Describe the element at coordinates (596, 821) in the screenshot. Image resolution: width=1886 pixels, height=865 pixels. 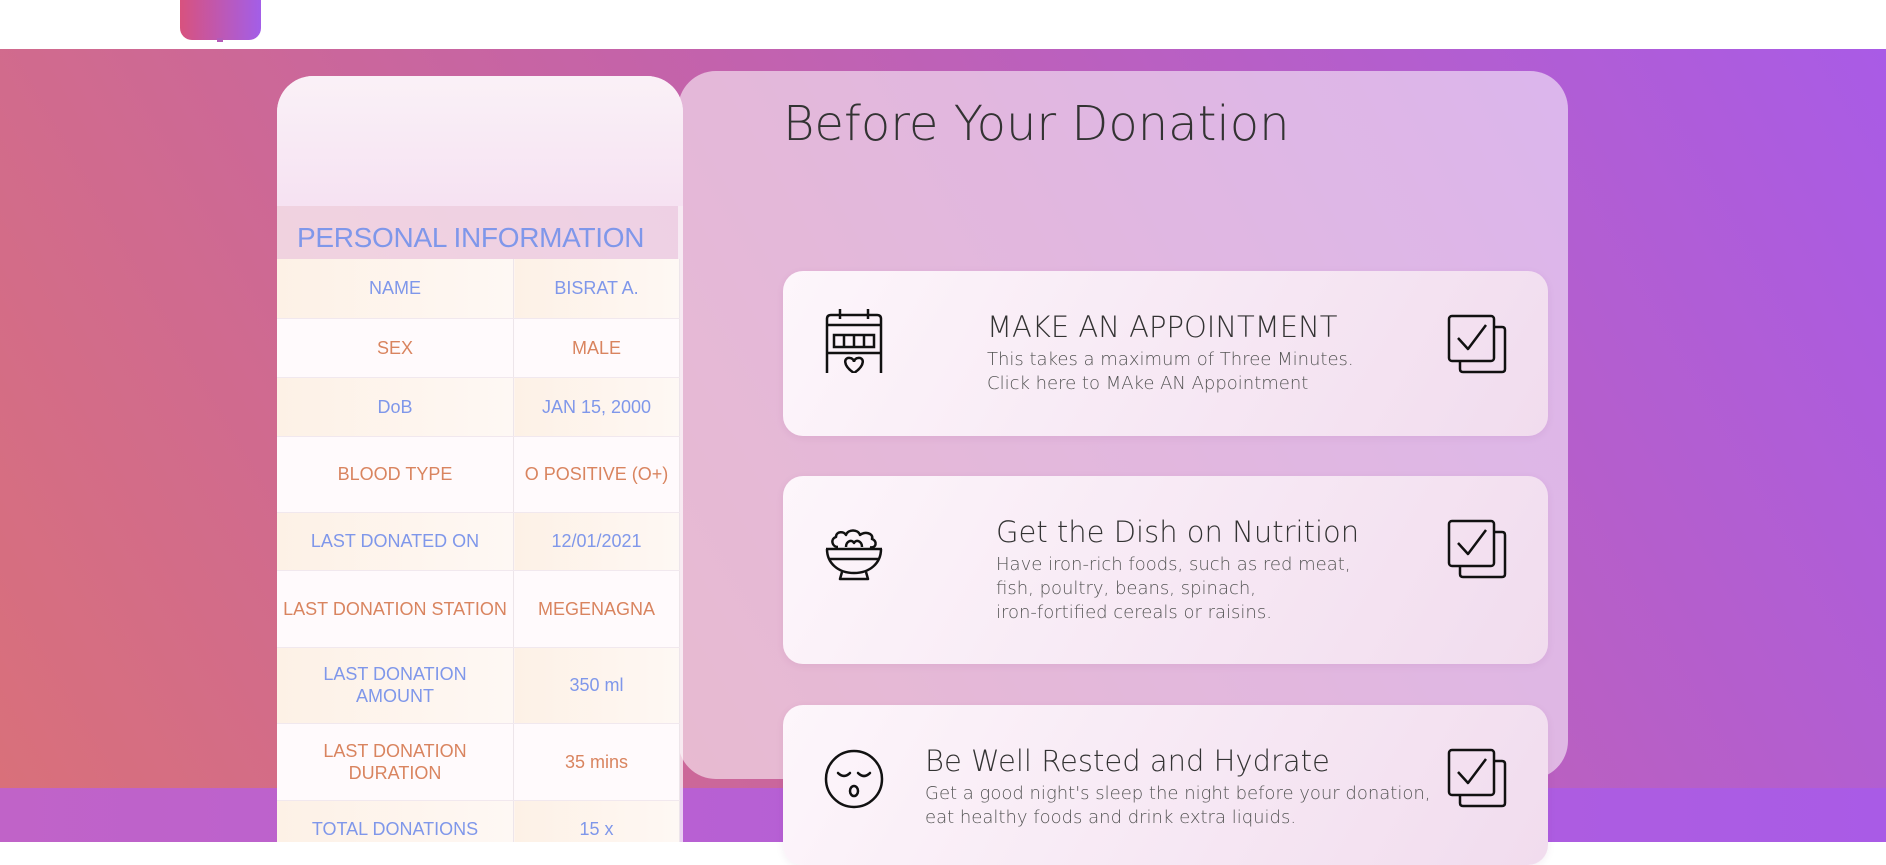
I see `row-value: 15 x` at that location.